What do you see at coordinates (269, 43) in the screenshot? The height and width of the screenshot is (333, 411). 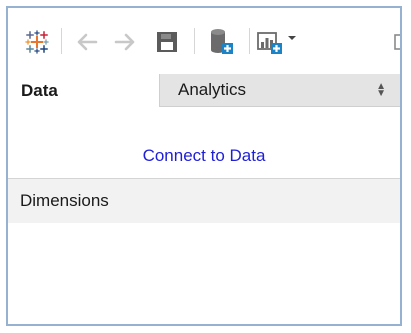 I see `new-worksheet-icon` at bounding box center [269, 43].